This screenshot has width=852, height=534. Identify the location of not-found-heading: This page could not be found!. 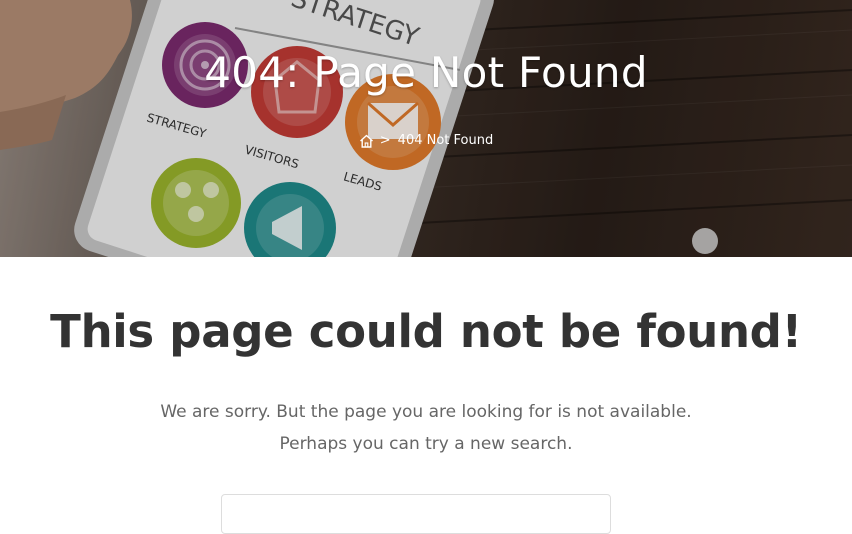
(426, 331).